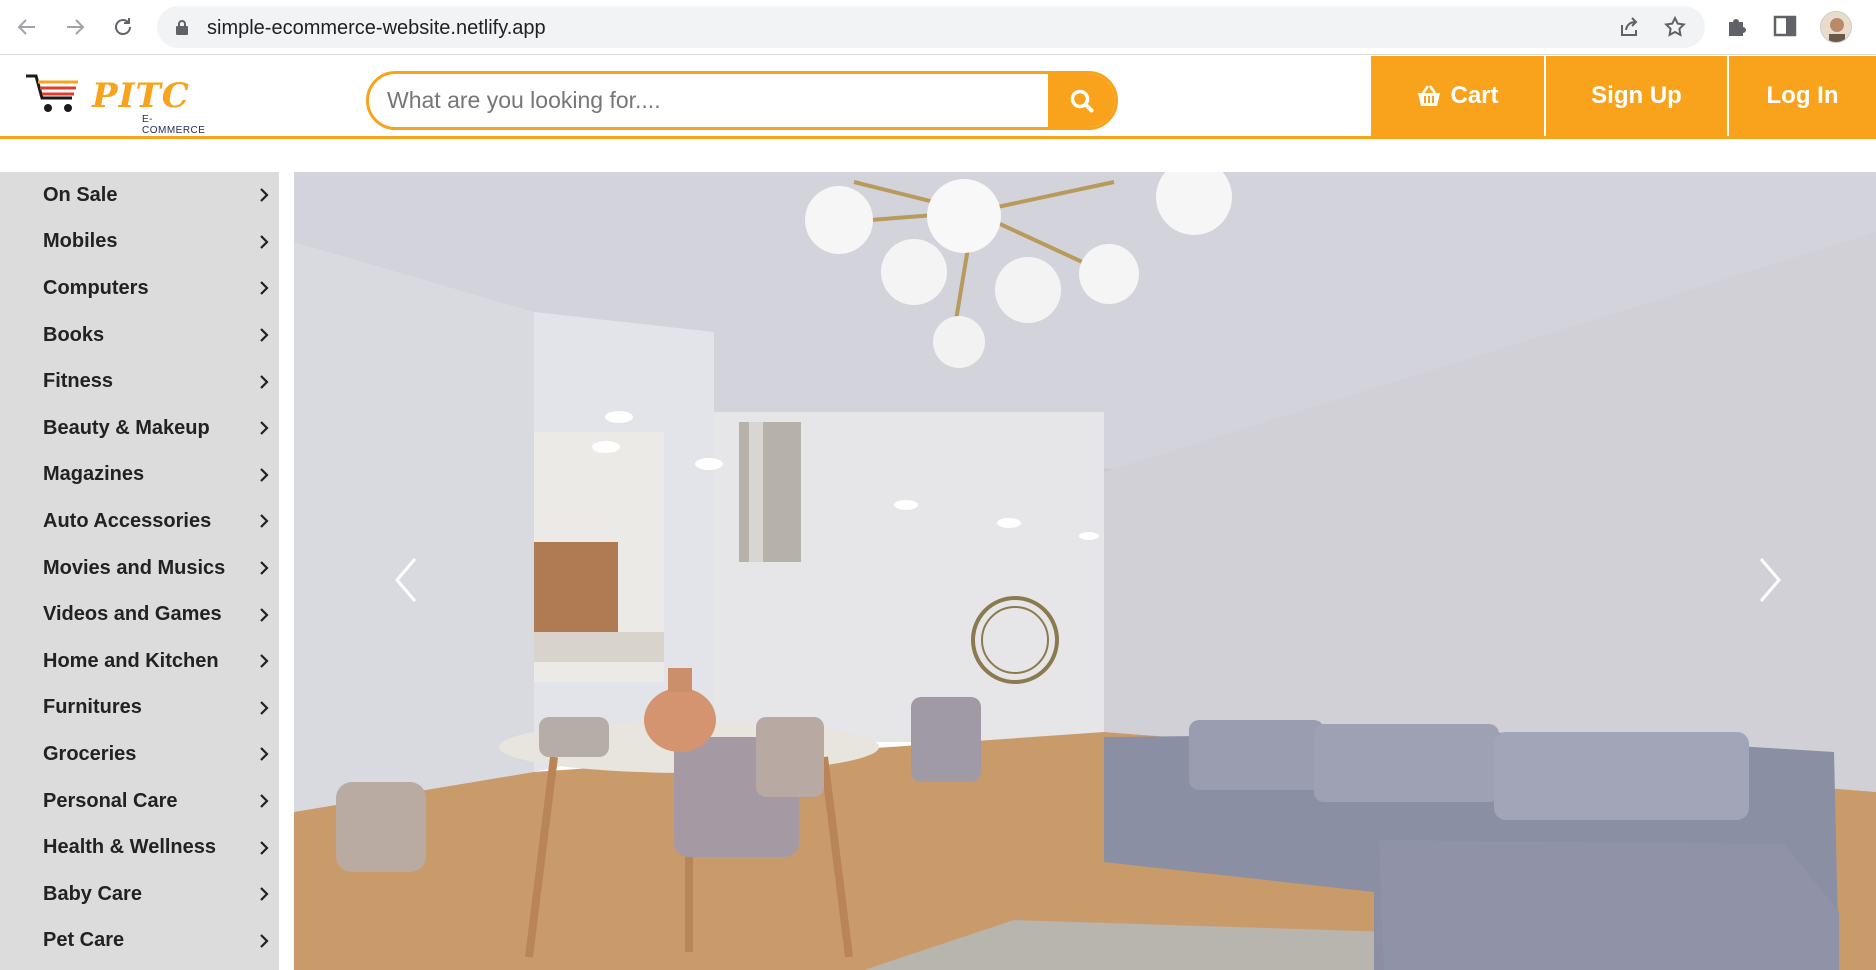 The image size is (1876, 970). What do you see at coordinates (1429, 95) in the screenshot?
I see `basket-icon` at bounding box center [1429, 95].